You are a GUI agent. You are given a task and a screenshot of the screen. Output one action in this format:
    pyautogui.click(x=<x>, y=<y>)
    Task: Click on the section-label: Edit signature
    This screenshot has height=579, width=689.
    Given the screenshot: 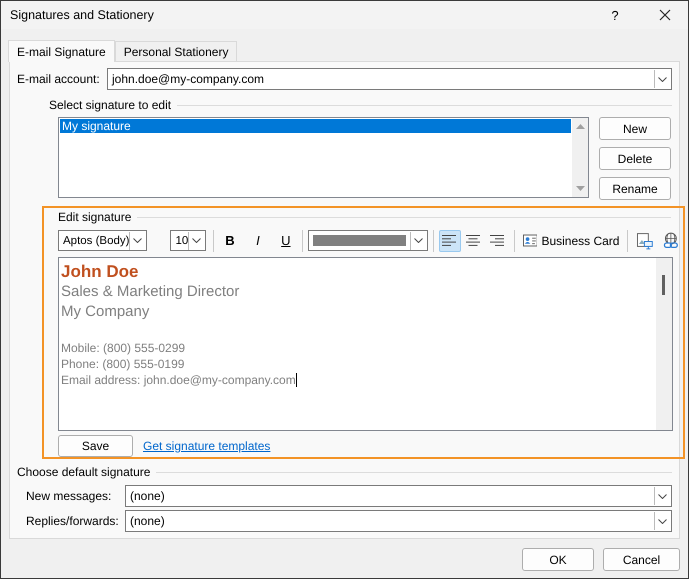 What is the action you would take?
    pyautogui.click(x=95, y=217)
    